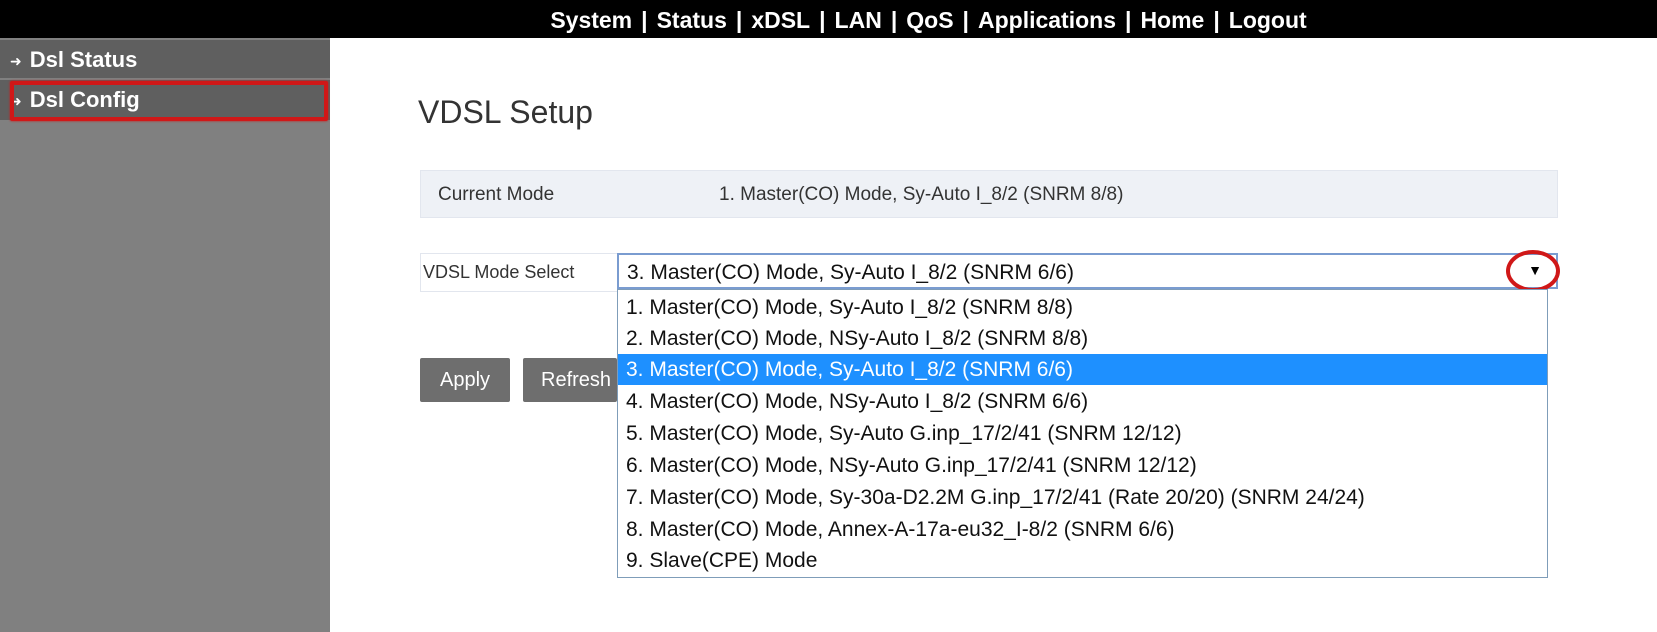 Image resolution: width=1657 pixels, height=632 pixels. Describe the element at coordinates (16, 61) in the screenshot. I see `right-arrow-icon: ➜` at that location.